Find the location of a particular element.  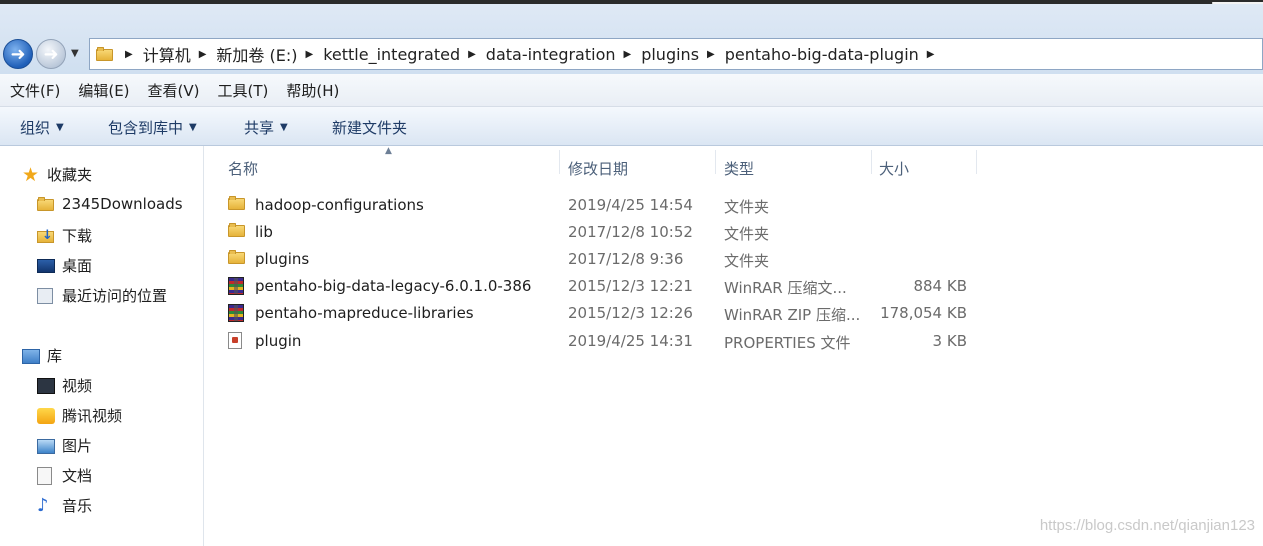

forward-button: ➜ is located at coordinates (51, 54).